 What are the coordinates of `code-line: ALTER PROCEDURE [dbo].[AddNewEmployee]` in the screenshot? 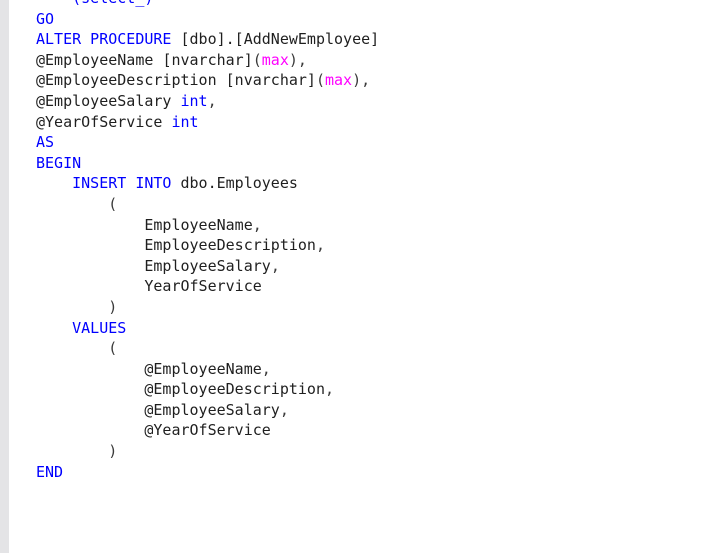 It's located at (363, 39).